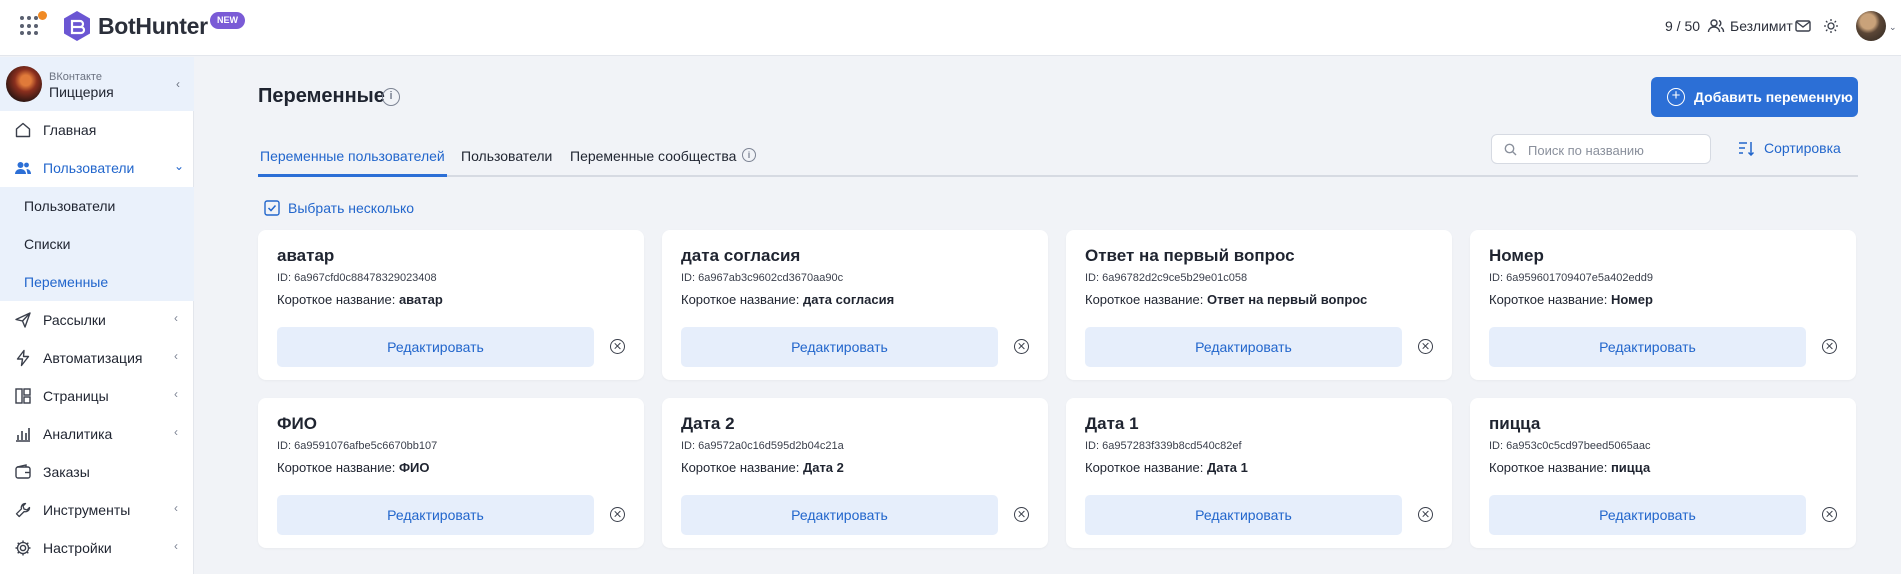  What do you see at coordinates (1163, 446) in the screenshot?
I see `variable-id: ID: 6a957283f339b8cd540c82ef` at bounding box center [1163, 446].